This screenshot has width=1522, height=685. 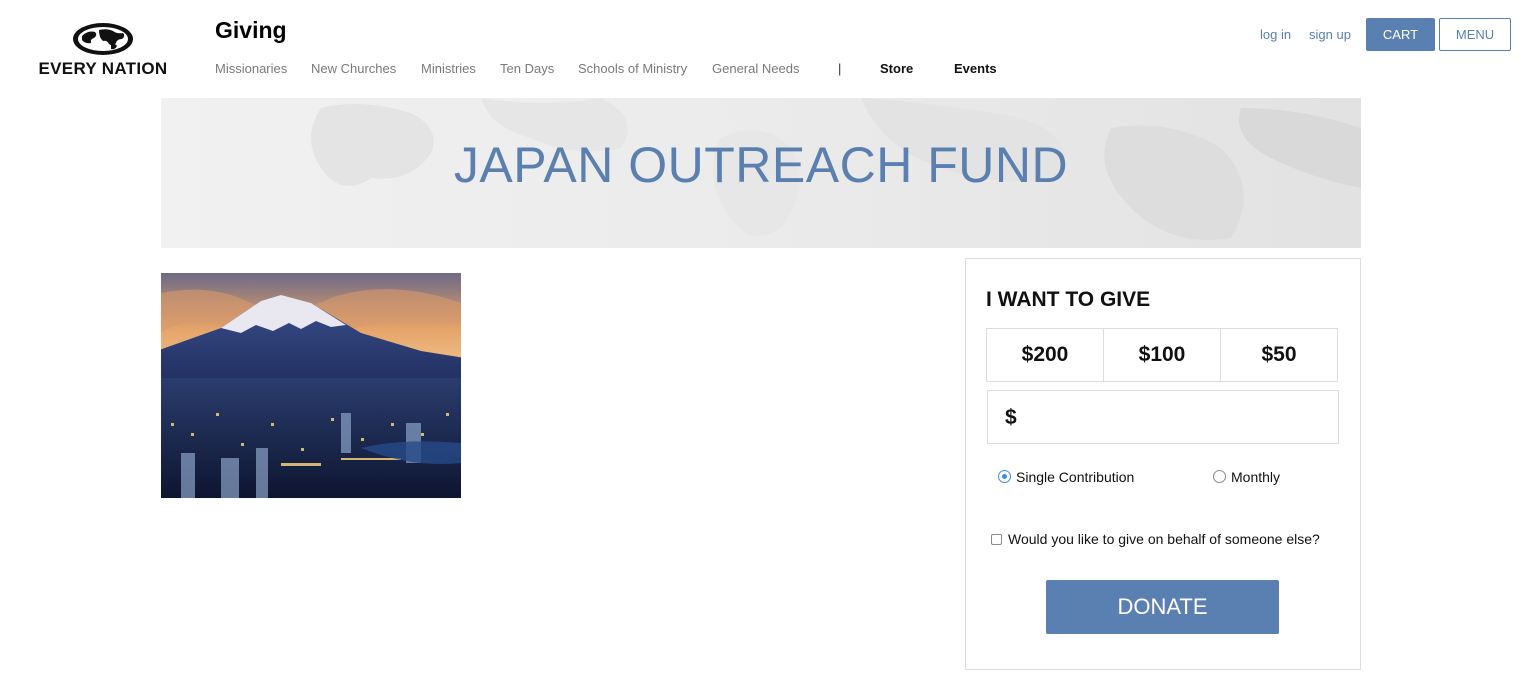 What do you see at coordinates (1256, 477) in the screenshot?
I see `monthly-label: Monthly` at bounding box center [1256, 477].